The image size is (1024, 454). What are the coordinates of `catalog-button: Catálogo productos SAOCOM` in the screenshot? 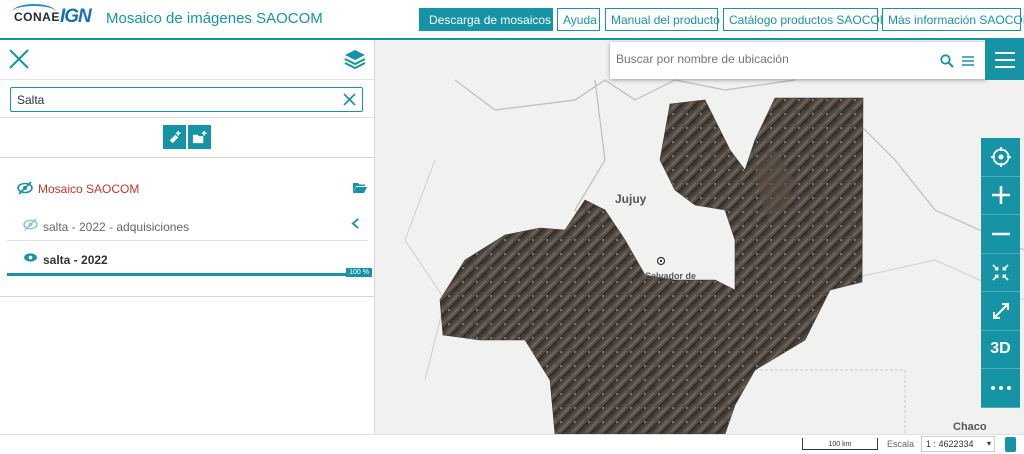 It's located at (806, 19).